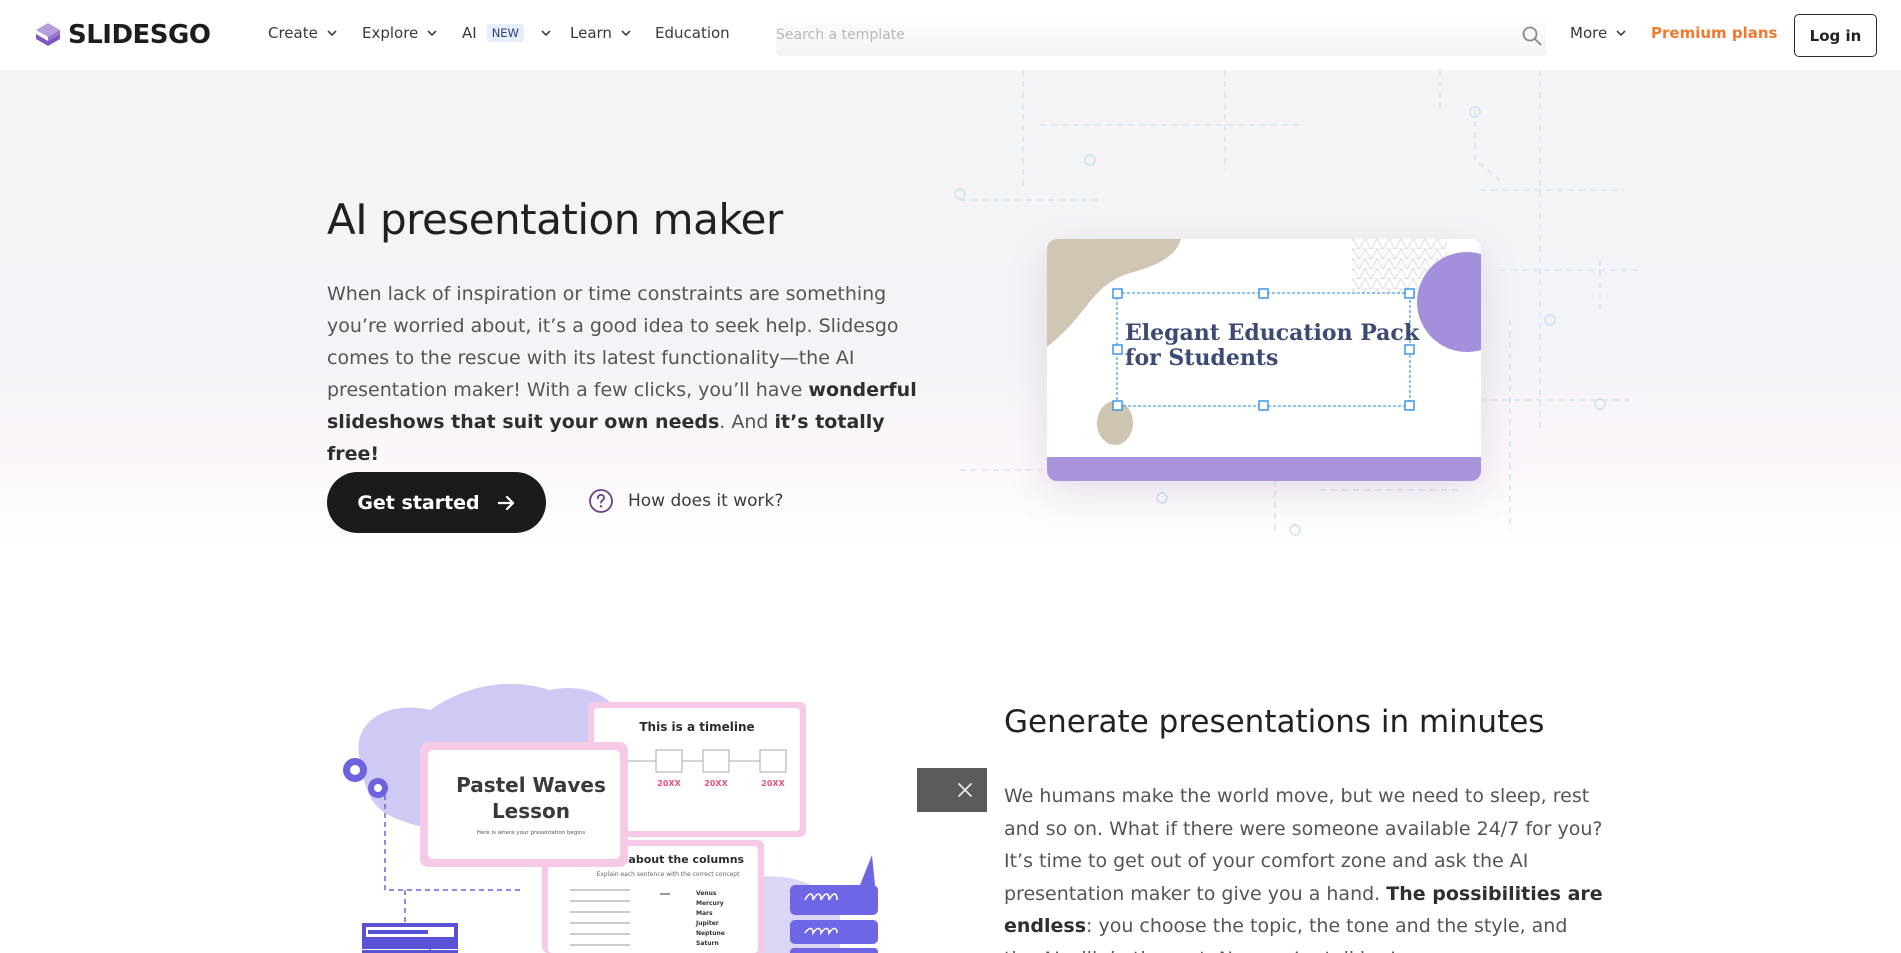 The height and width of the screenshot is (953, 1901). What do you see at coordinates (747, 422) in the screenshot?
I see `hero-desc-text-2: . And` at bounding box center [747, 422].